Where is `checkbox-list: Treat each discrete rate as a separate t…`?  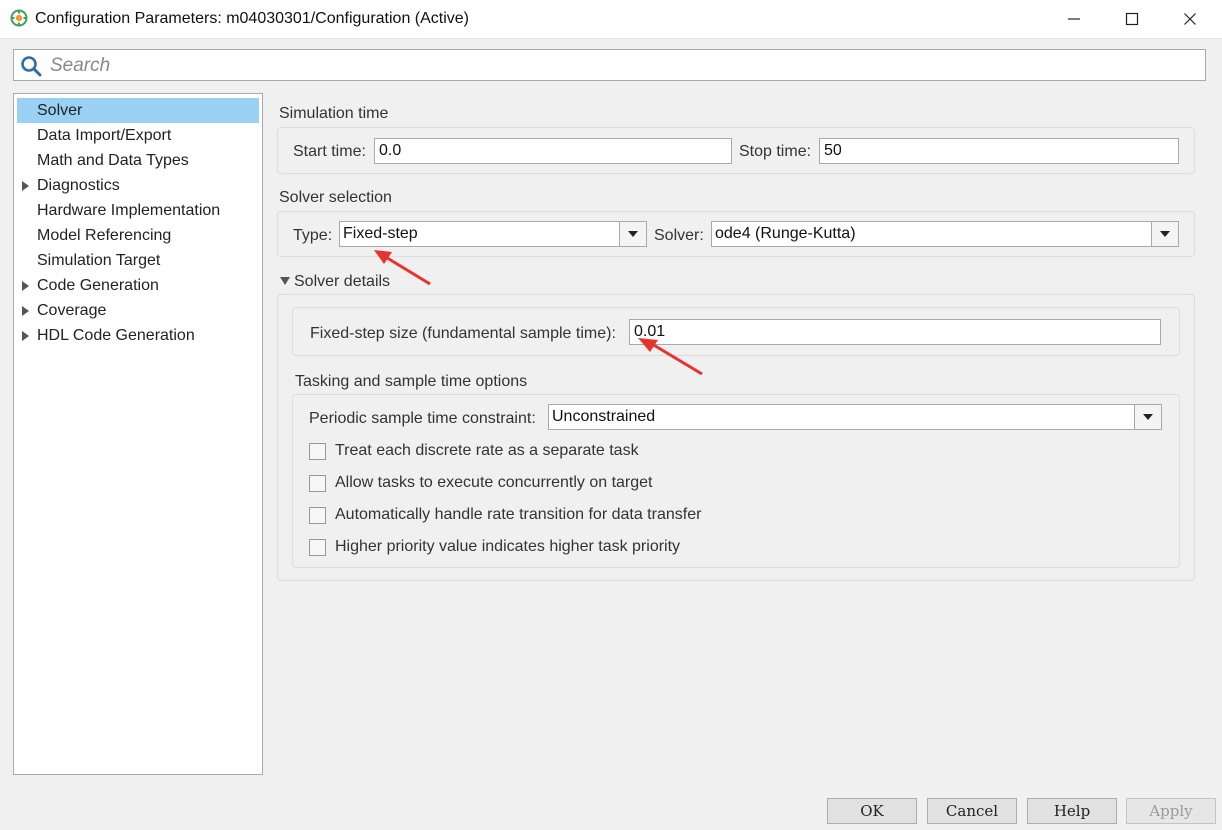 checkbox-list: Treat each discrete rate as a separate t… is located at coordinates (729, 502).